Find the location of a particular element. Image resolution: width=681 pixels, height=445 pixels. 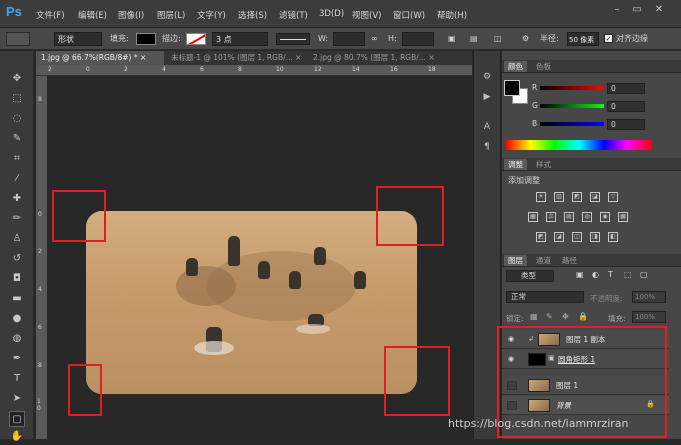

type-filter-icon: T is located at coordinates (610, 274).